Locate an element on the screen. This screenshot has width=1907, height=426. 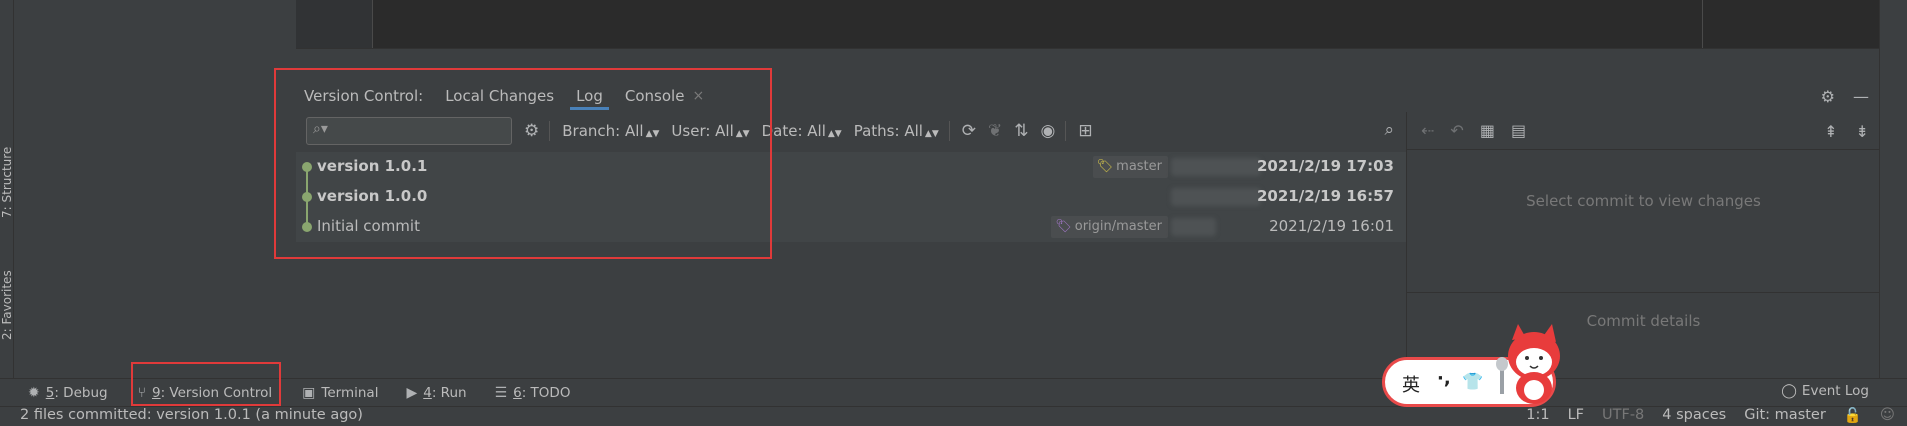
layout-icon: ▤ is located at coordinates (1518, 130).